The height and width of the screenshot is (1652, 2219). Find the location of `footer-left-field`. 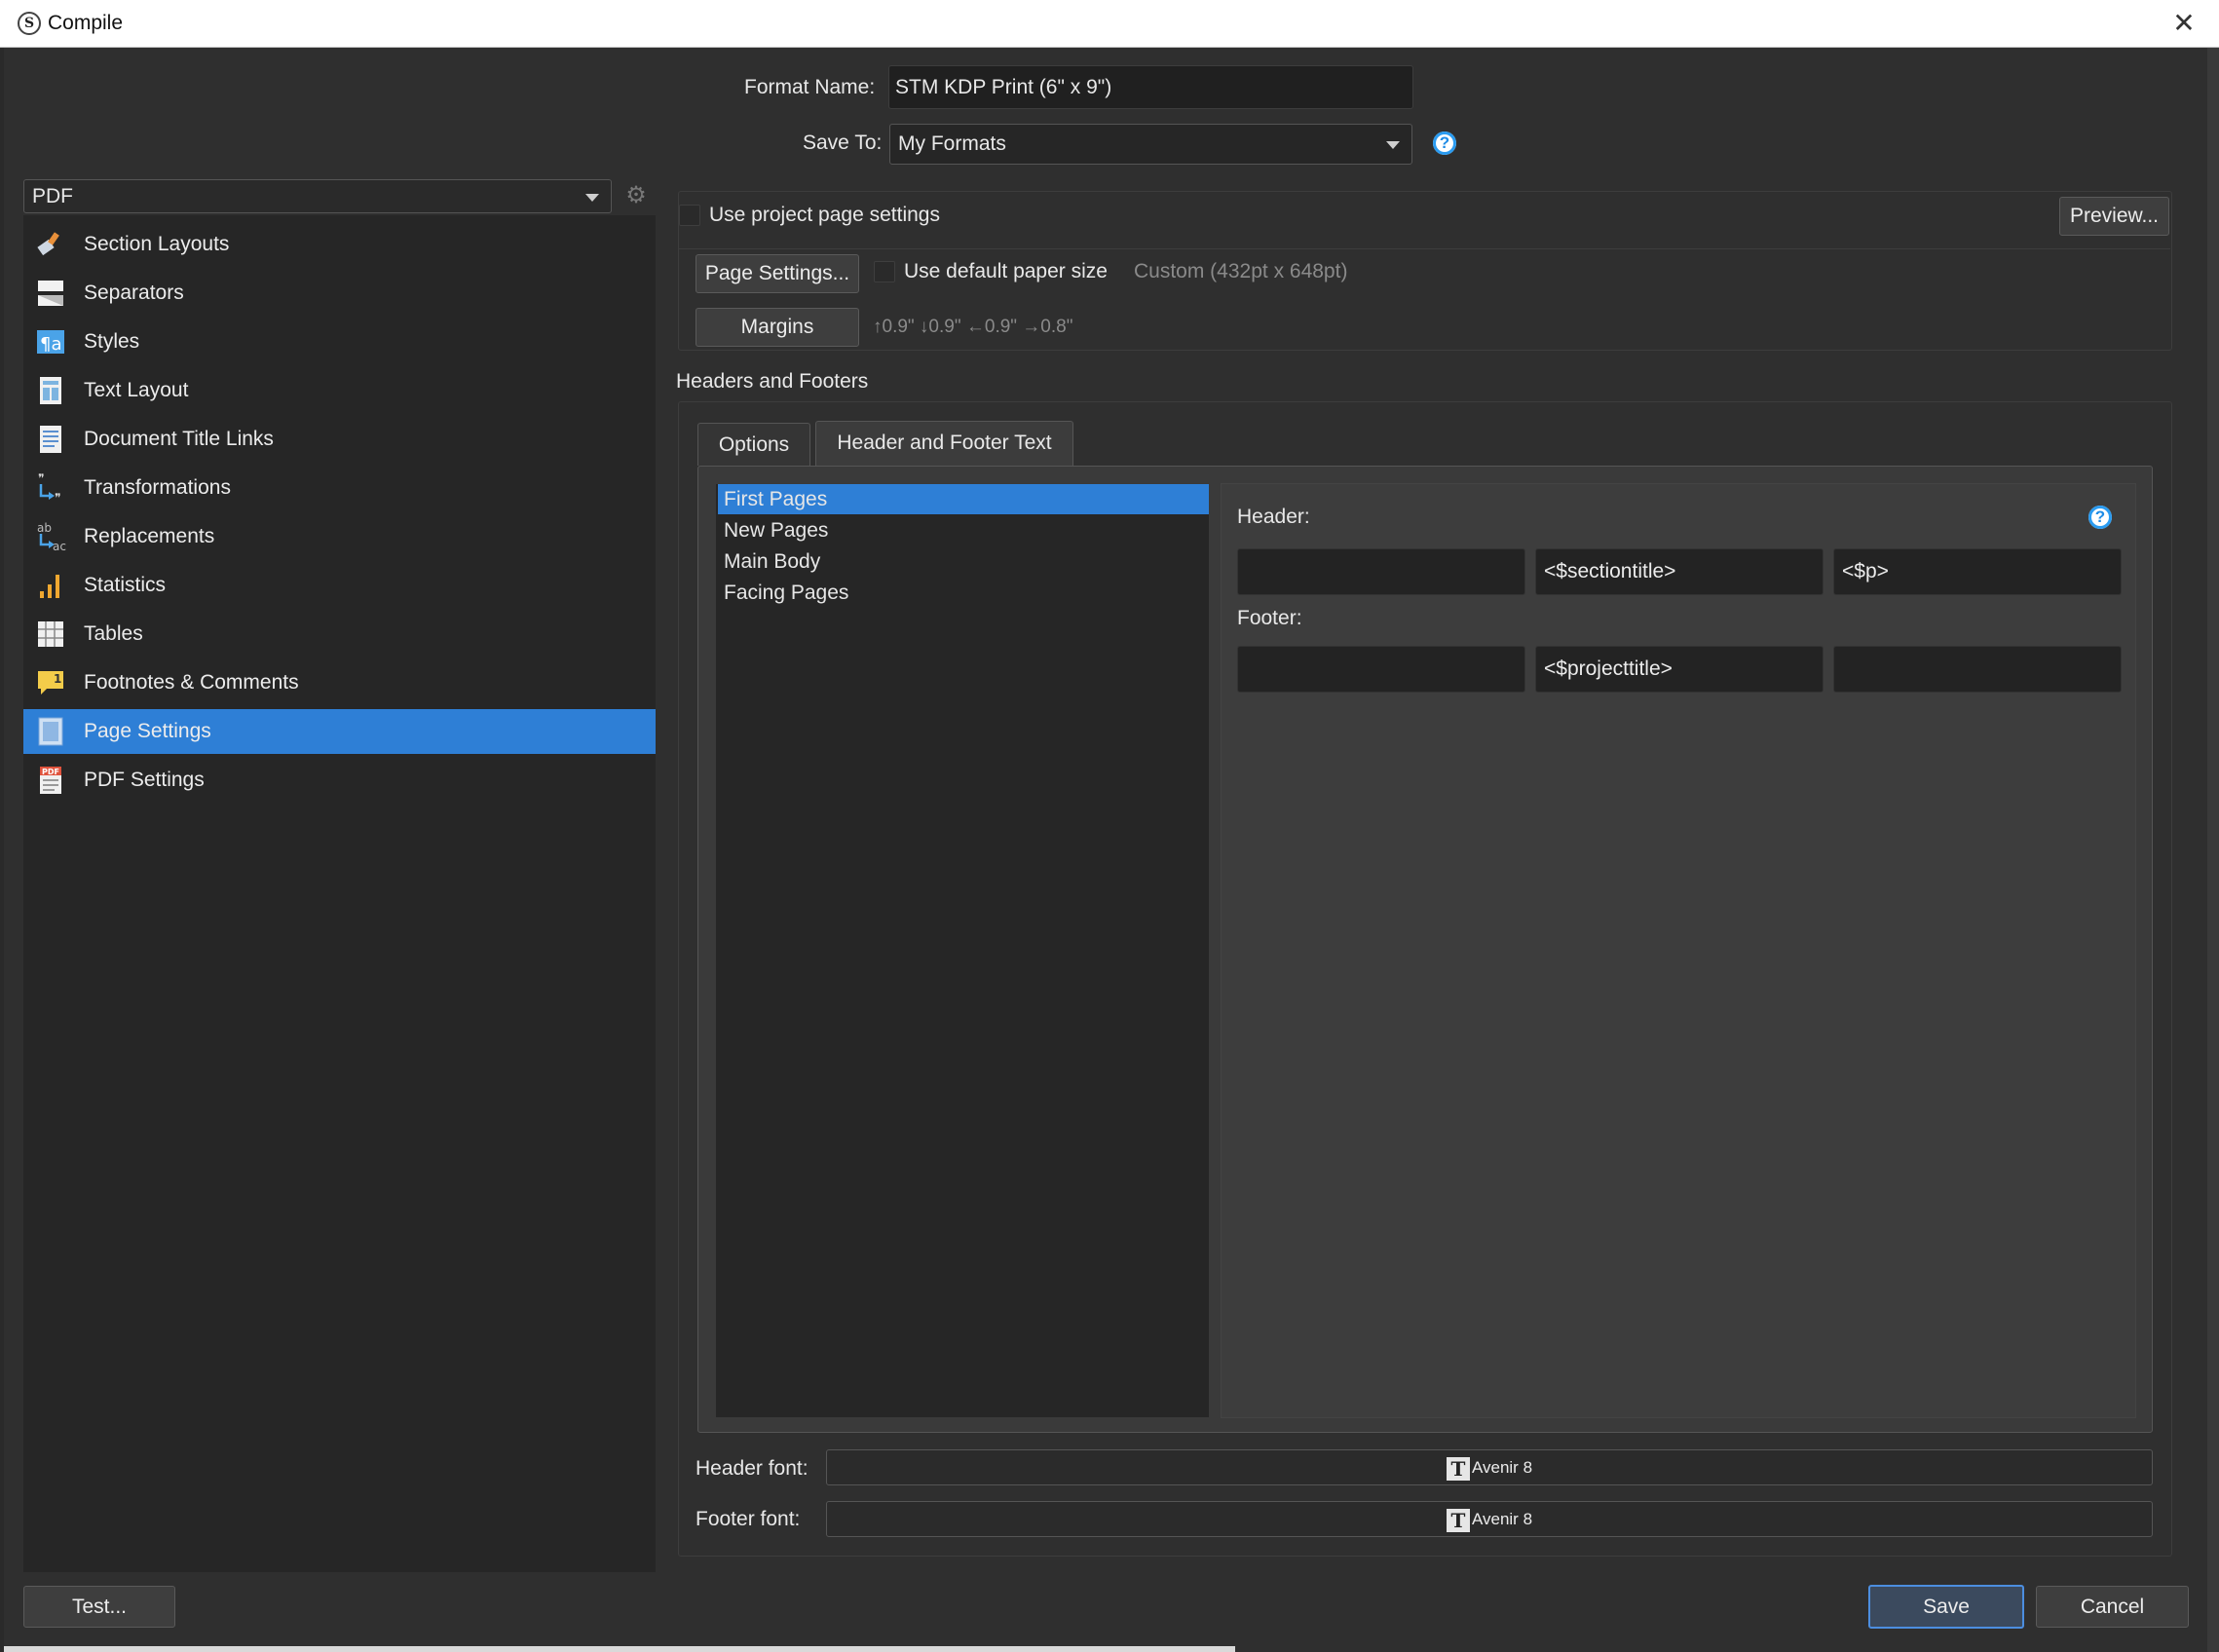

footer-left-field is located at coordinates (1381, 670).